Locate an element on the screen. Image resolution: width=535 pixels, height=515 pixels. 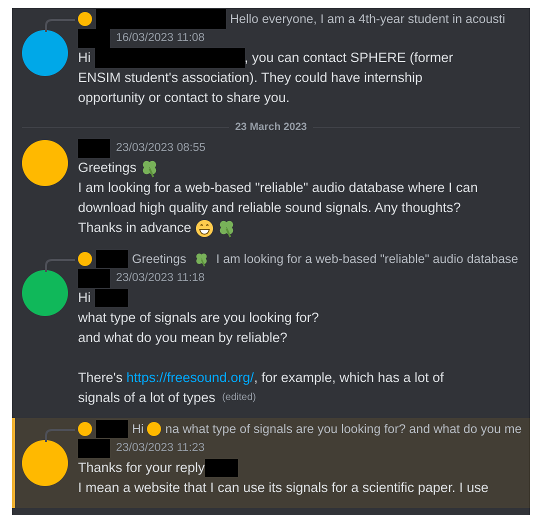
message-text: Thanks for your reply is located at coordinates (141, 468).